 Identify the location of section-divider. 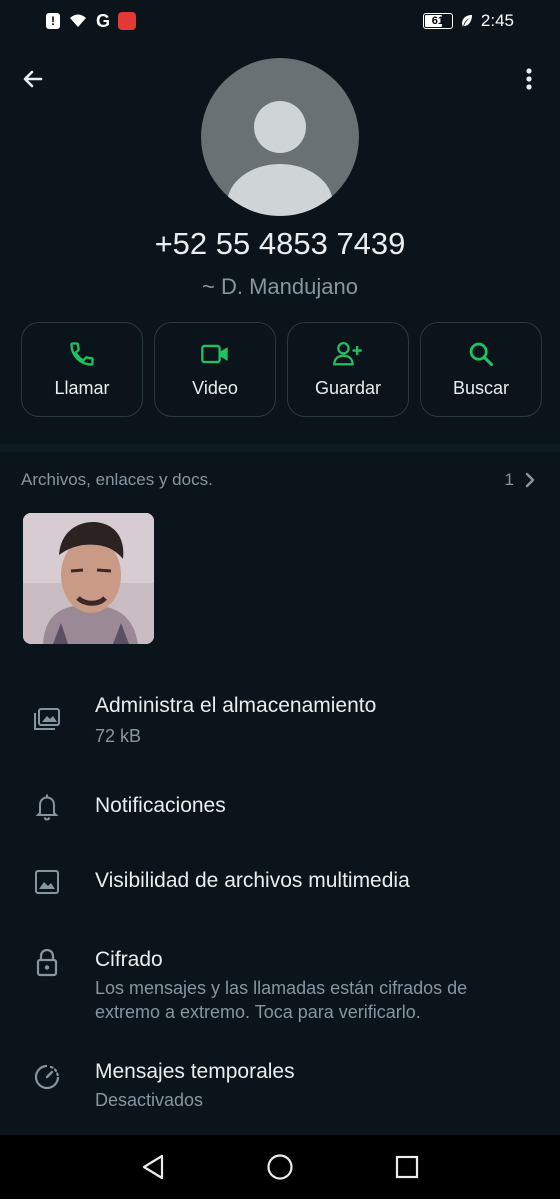
(280, 448).